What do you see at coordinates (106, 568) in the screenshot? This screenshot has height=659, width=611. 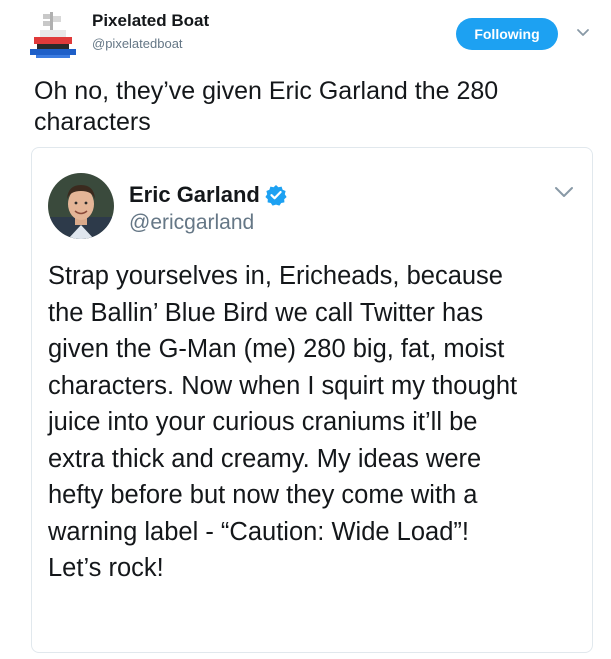 I see `text-line: Let’s rock!` at bounding box center [106, 568].